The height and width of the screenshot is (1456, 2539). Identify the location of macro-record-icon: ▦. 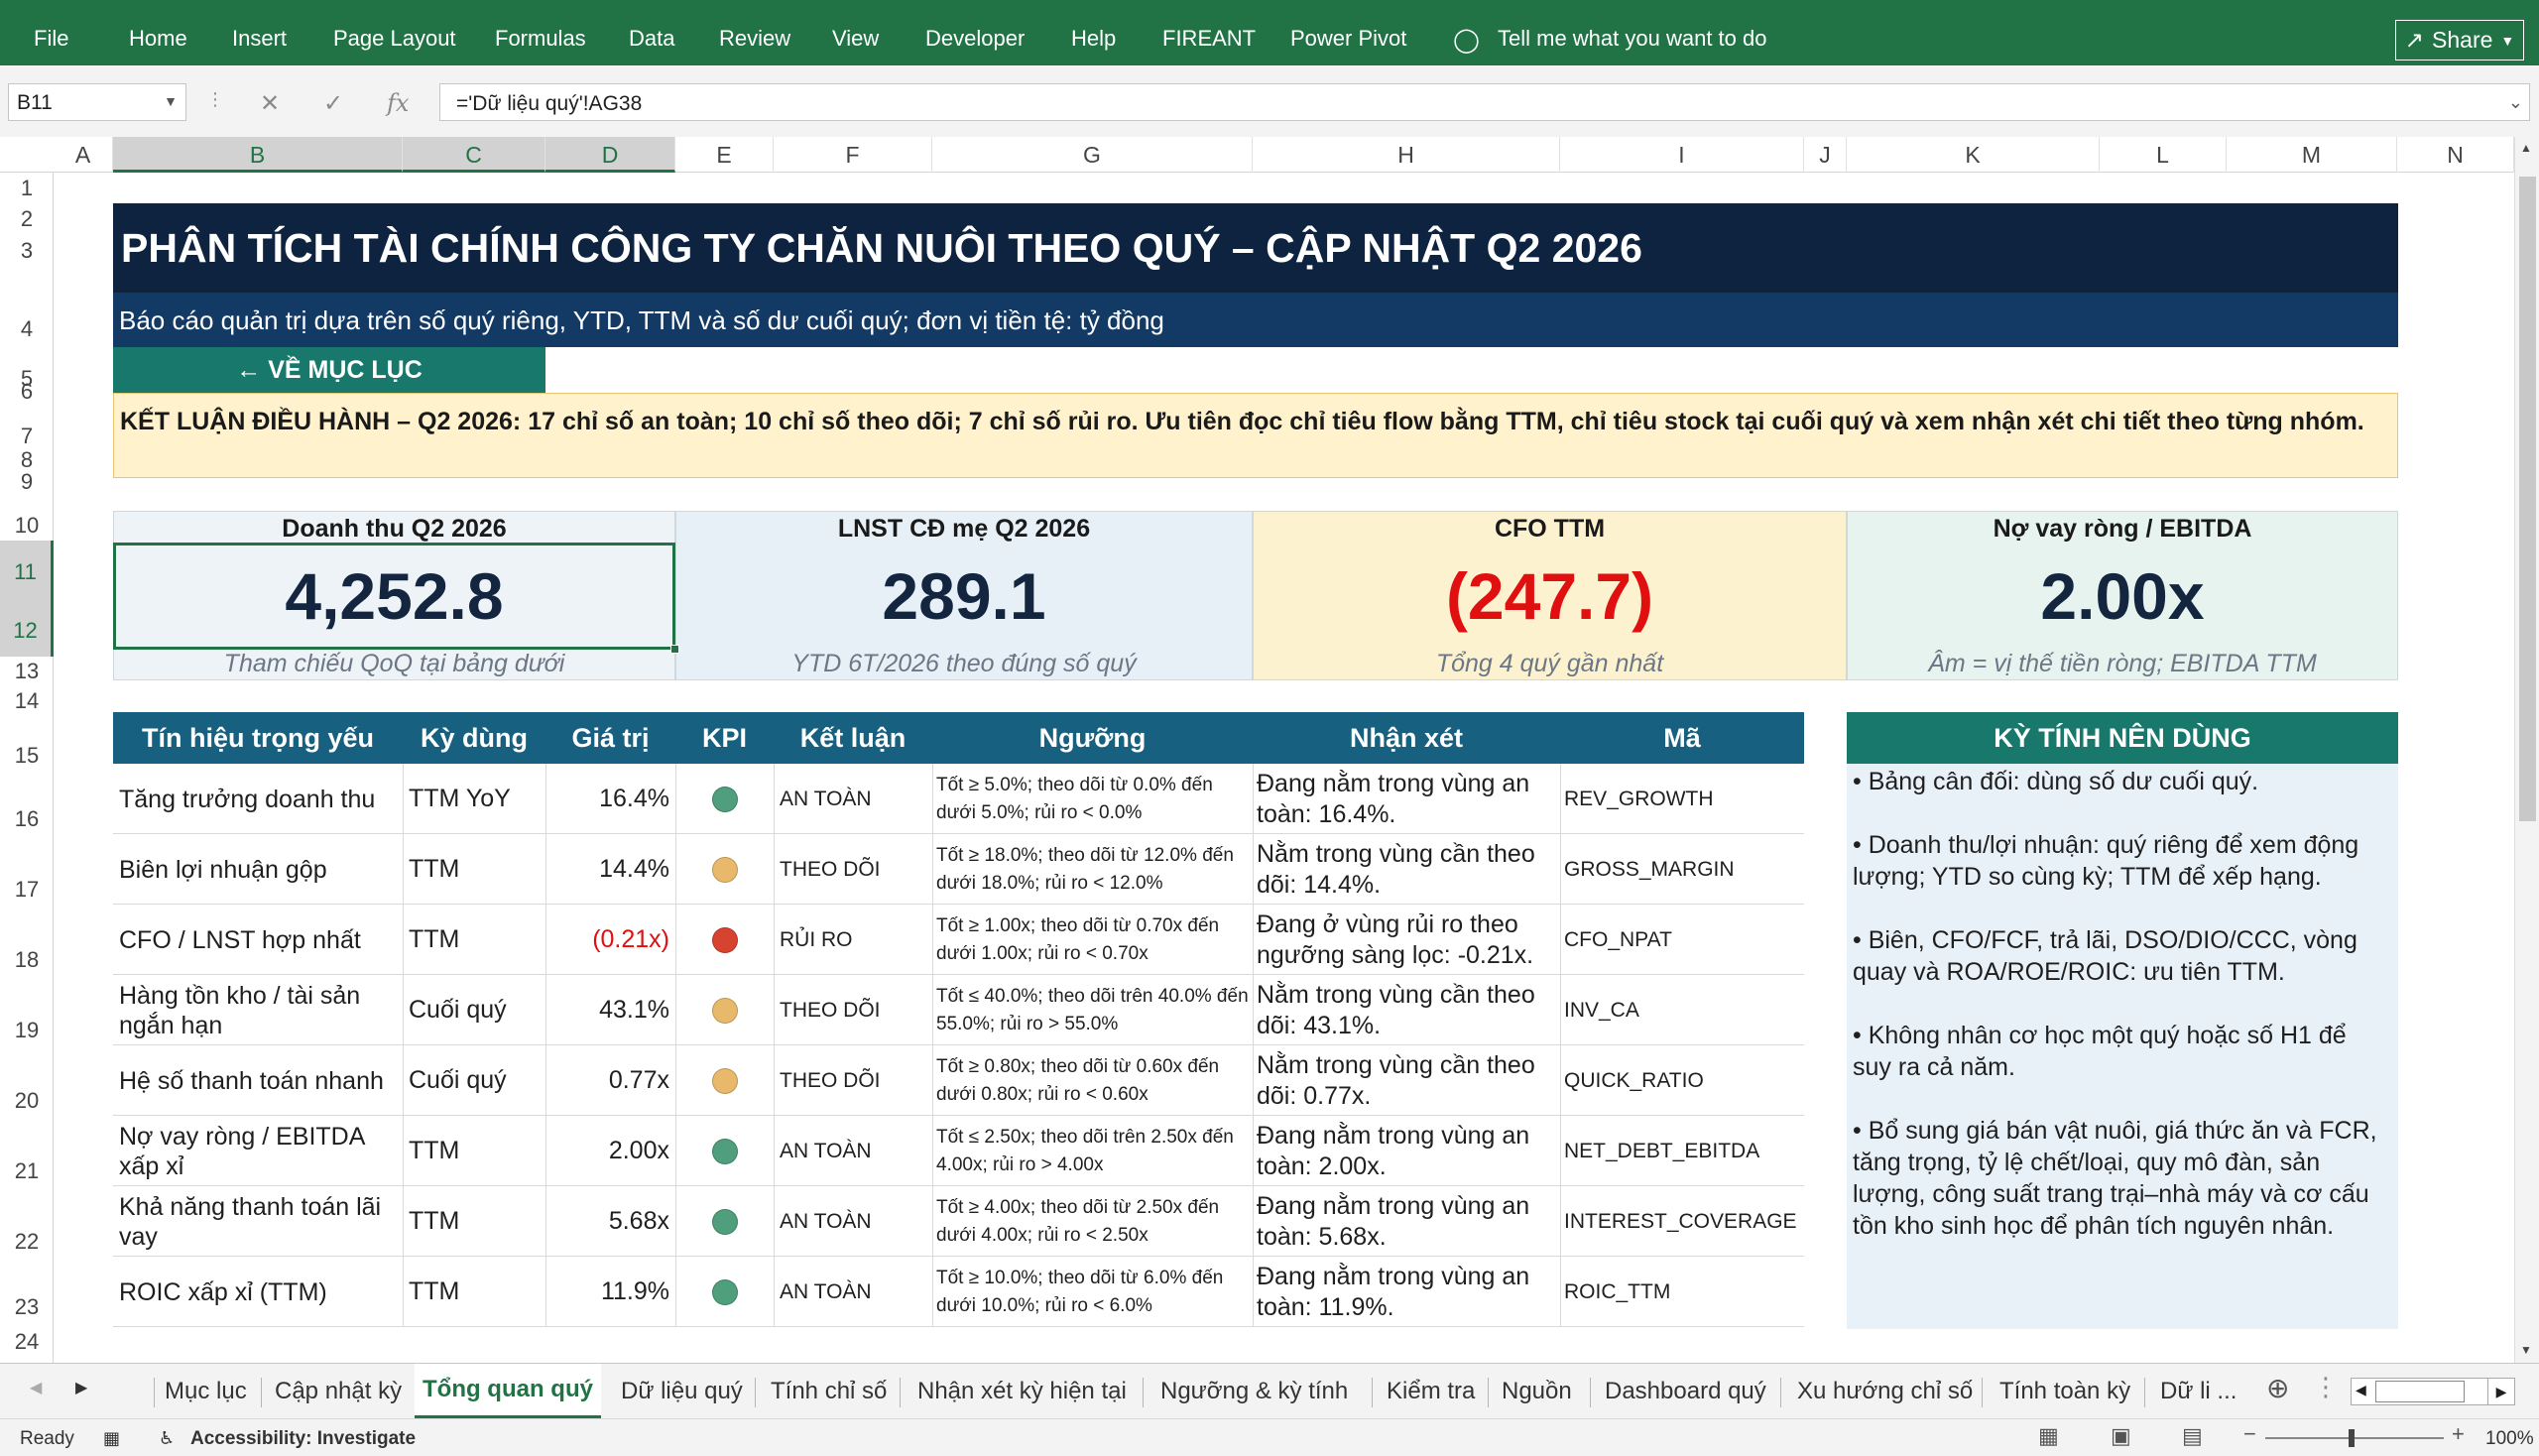
(111, 1438).